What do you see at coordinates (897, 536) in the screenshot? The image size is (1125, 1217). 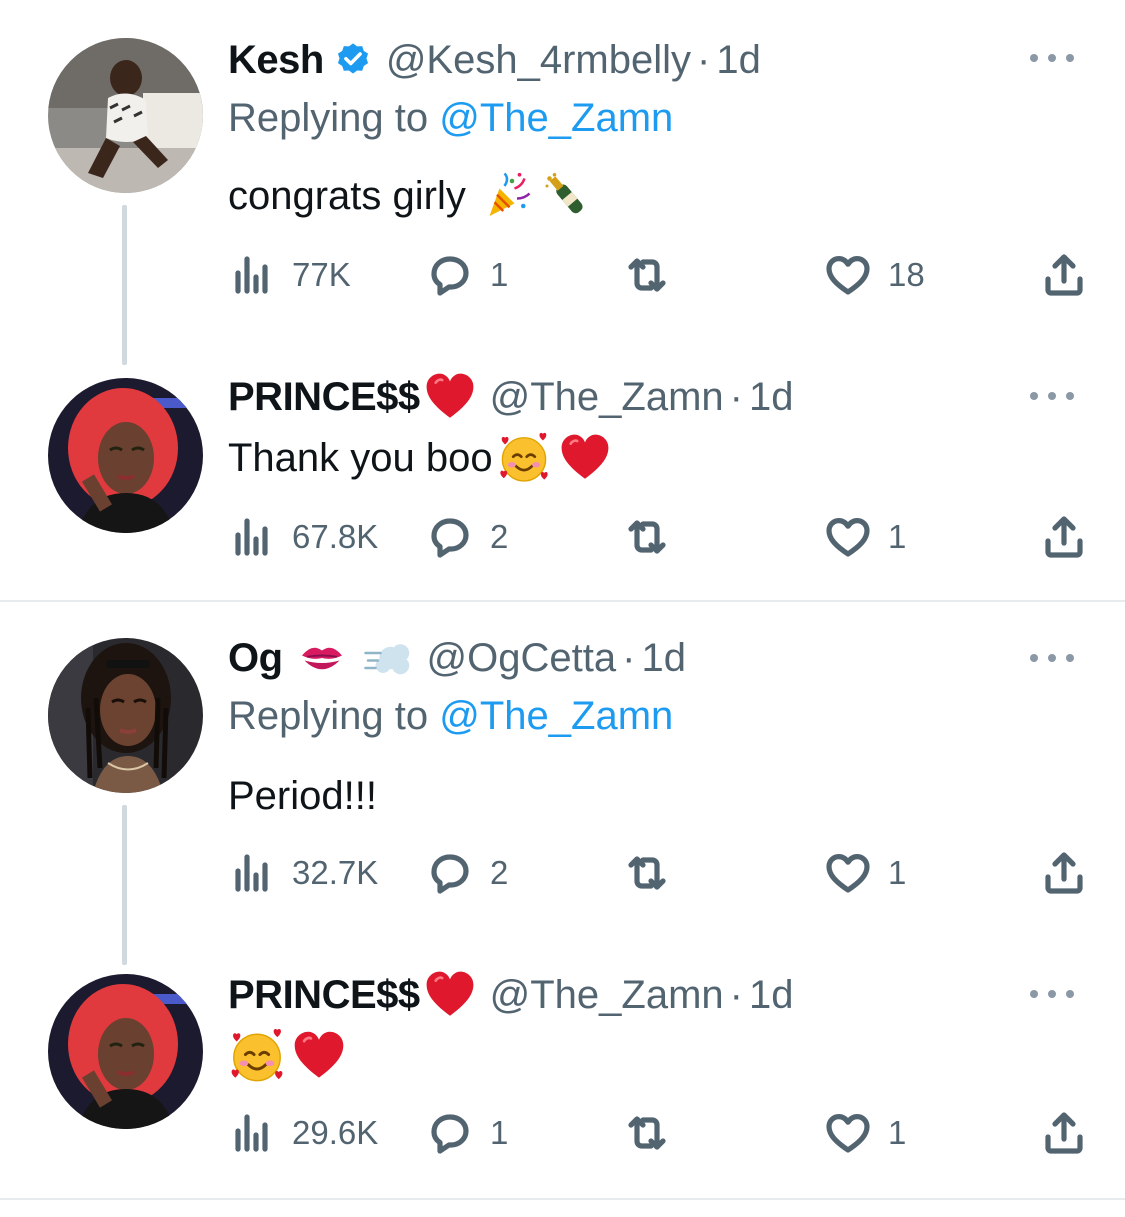 I see `like-count: 1` at bounding box center [897, 536].